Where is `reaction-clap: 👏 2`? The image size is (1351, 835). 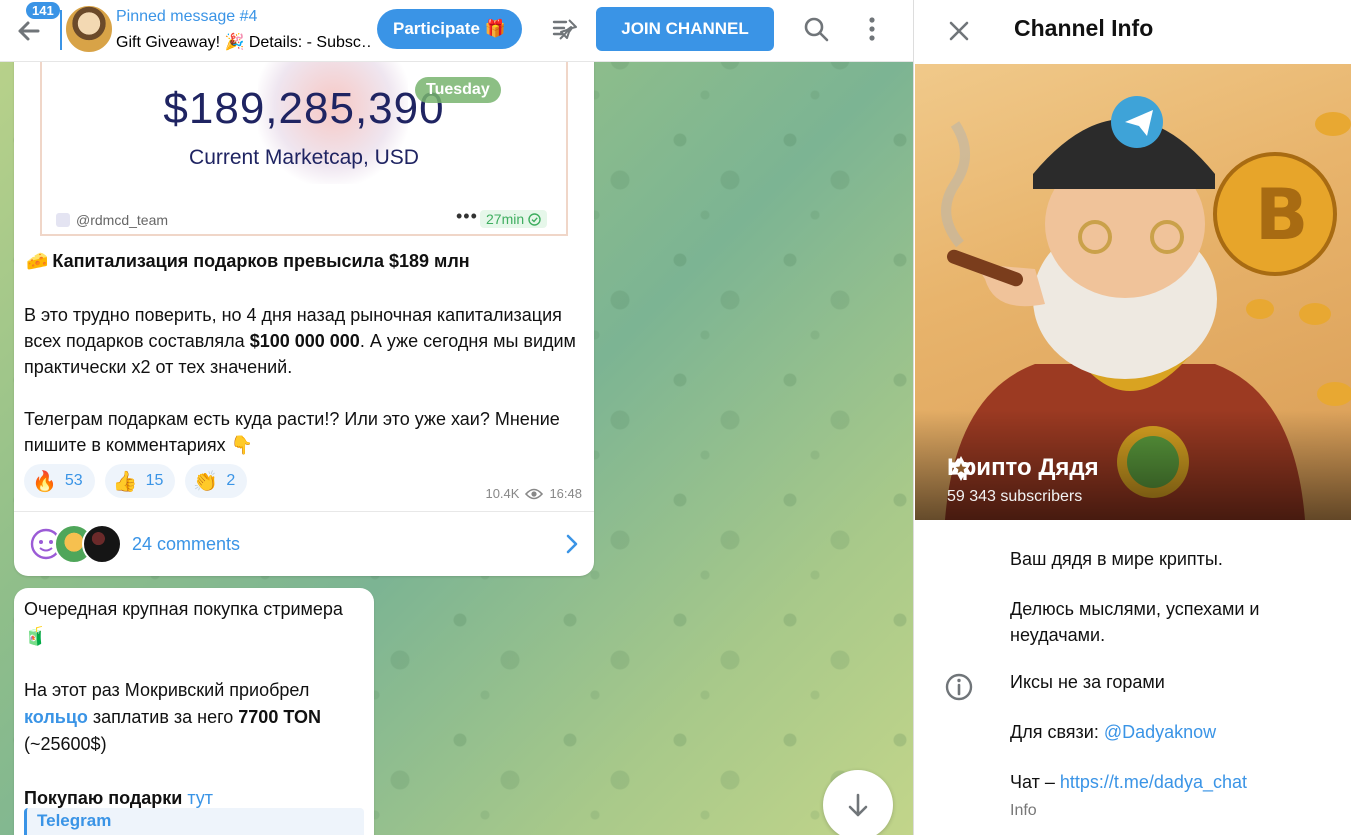 reaction-clap: 👏 2 is located at coordinates (216, 481).